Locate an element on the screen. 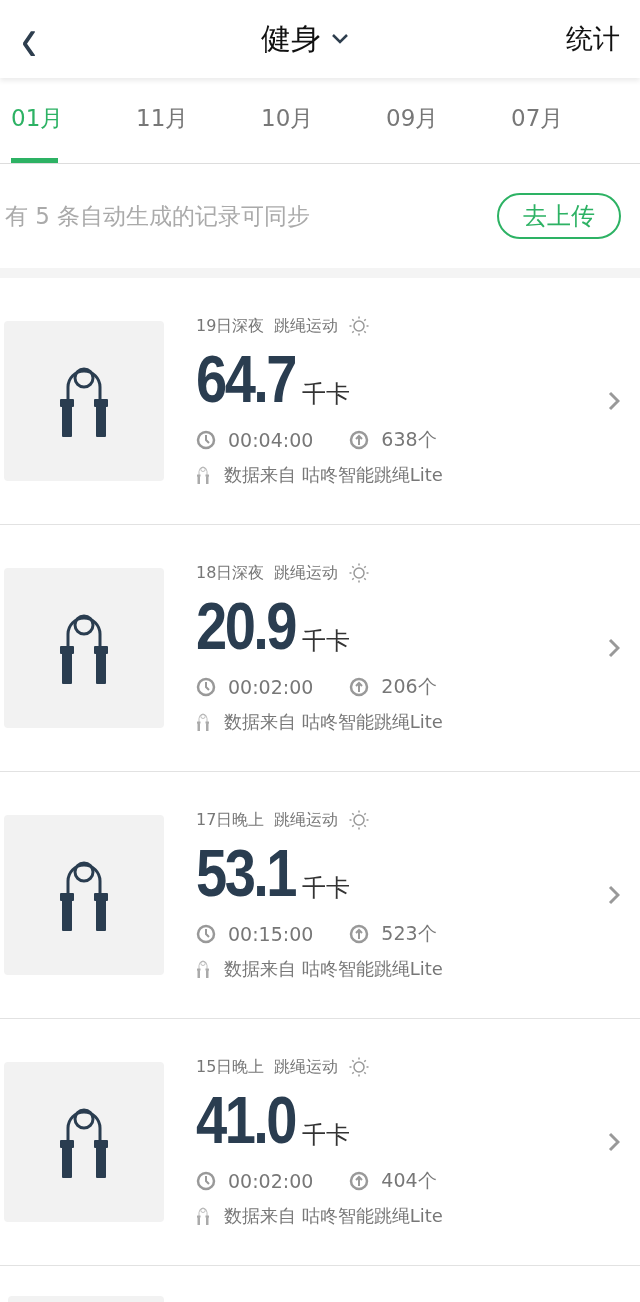 The width and height of the screenshot is (640, 1302). back-button: ‹ is located at coordinates (29, 39).